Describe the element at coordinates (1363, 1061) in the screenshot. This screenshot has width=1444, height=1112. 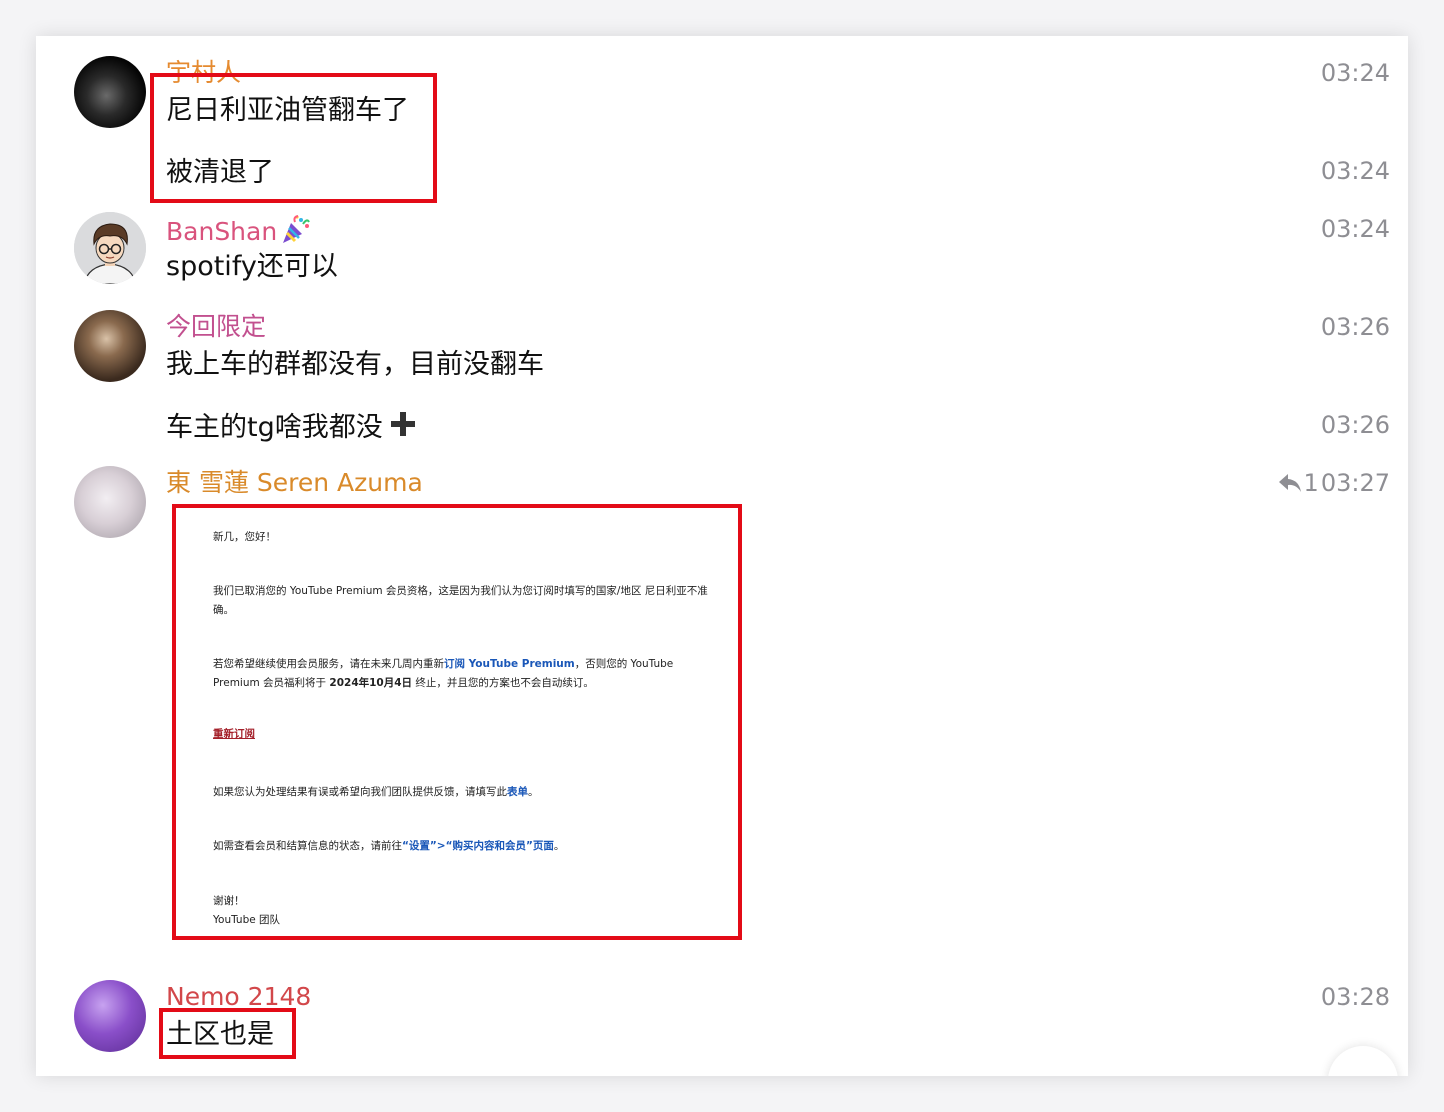
I see `scroll-to-bottom-button` at that location.